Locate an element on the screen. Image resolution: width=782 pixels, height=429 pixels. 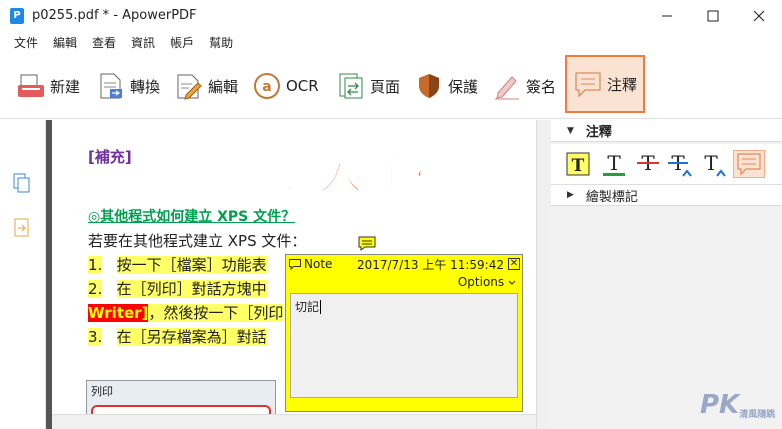
close-icon is located at coordinates (759, 15).